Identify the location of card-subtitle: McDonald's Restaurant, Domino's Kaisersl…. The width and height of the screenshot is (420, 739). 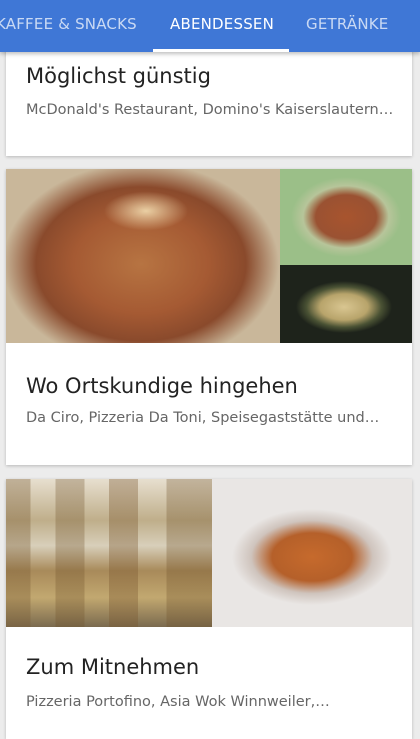
(210, 110).